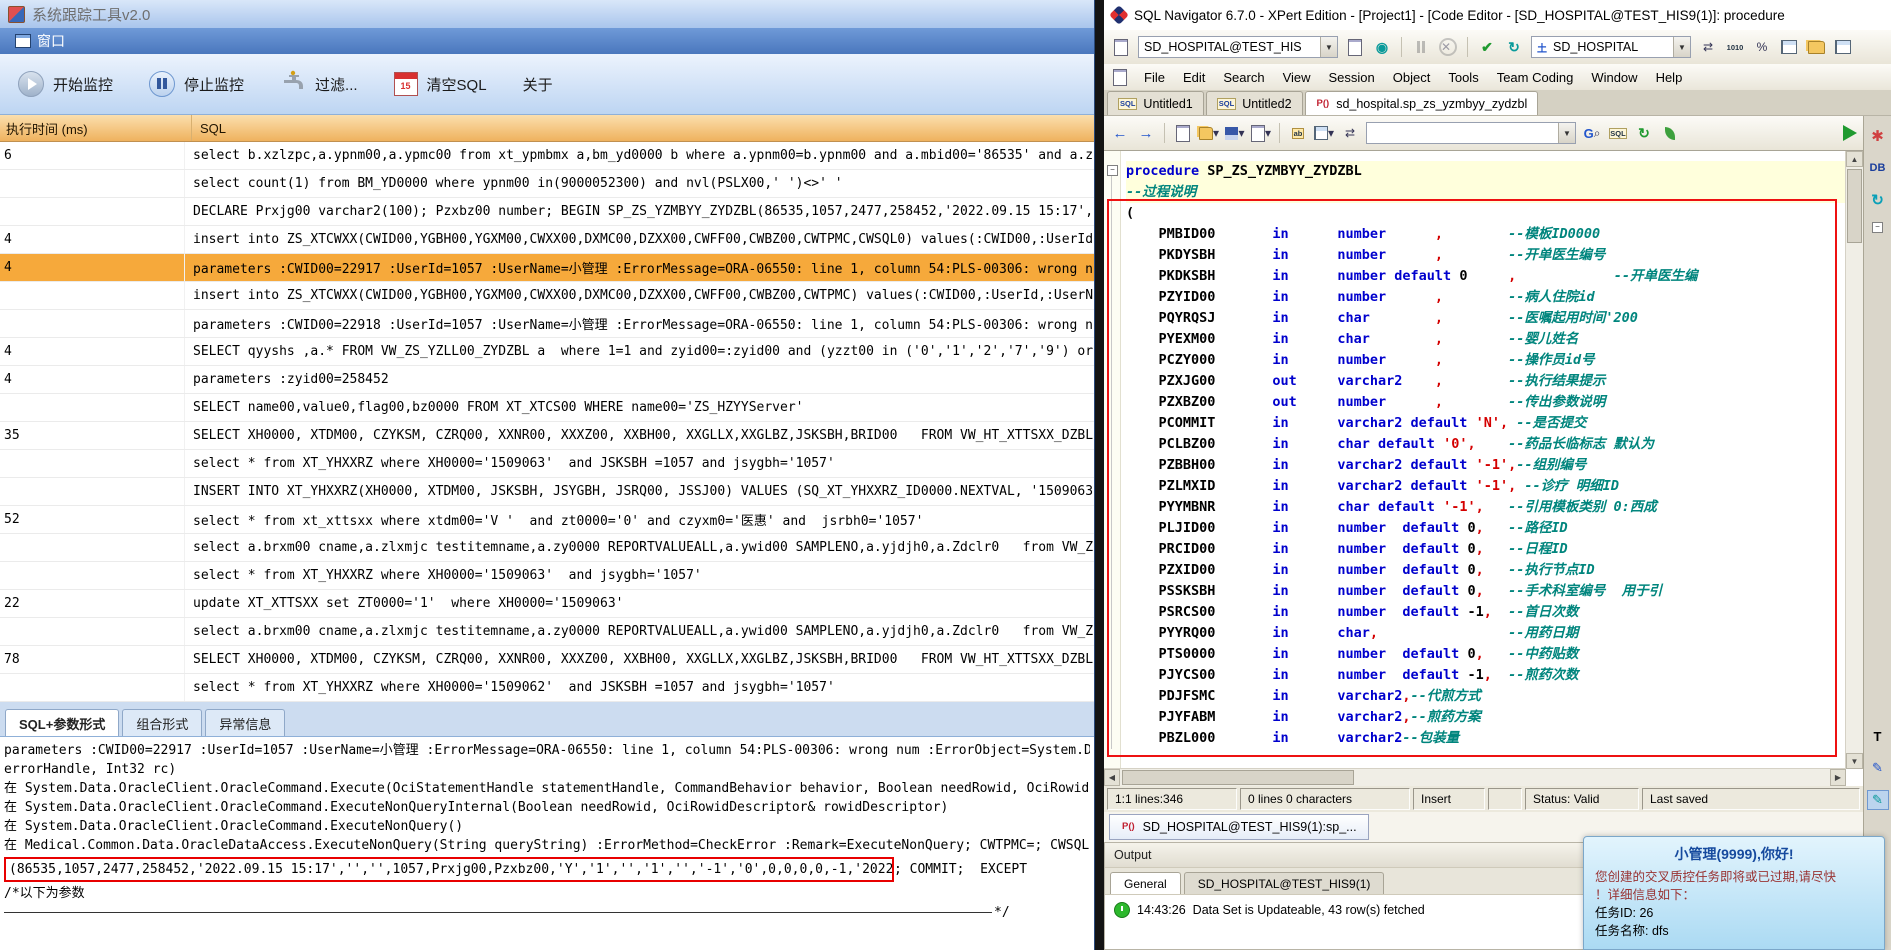  What do you see at coordinates (1145, 883) in the screenshot?
I see `output-tab: General` at bounding box center [1145, 883].